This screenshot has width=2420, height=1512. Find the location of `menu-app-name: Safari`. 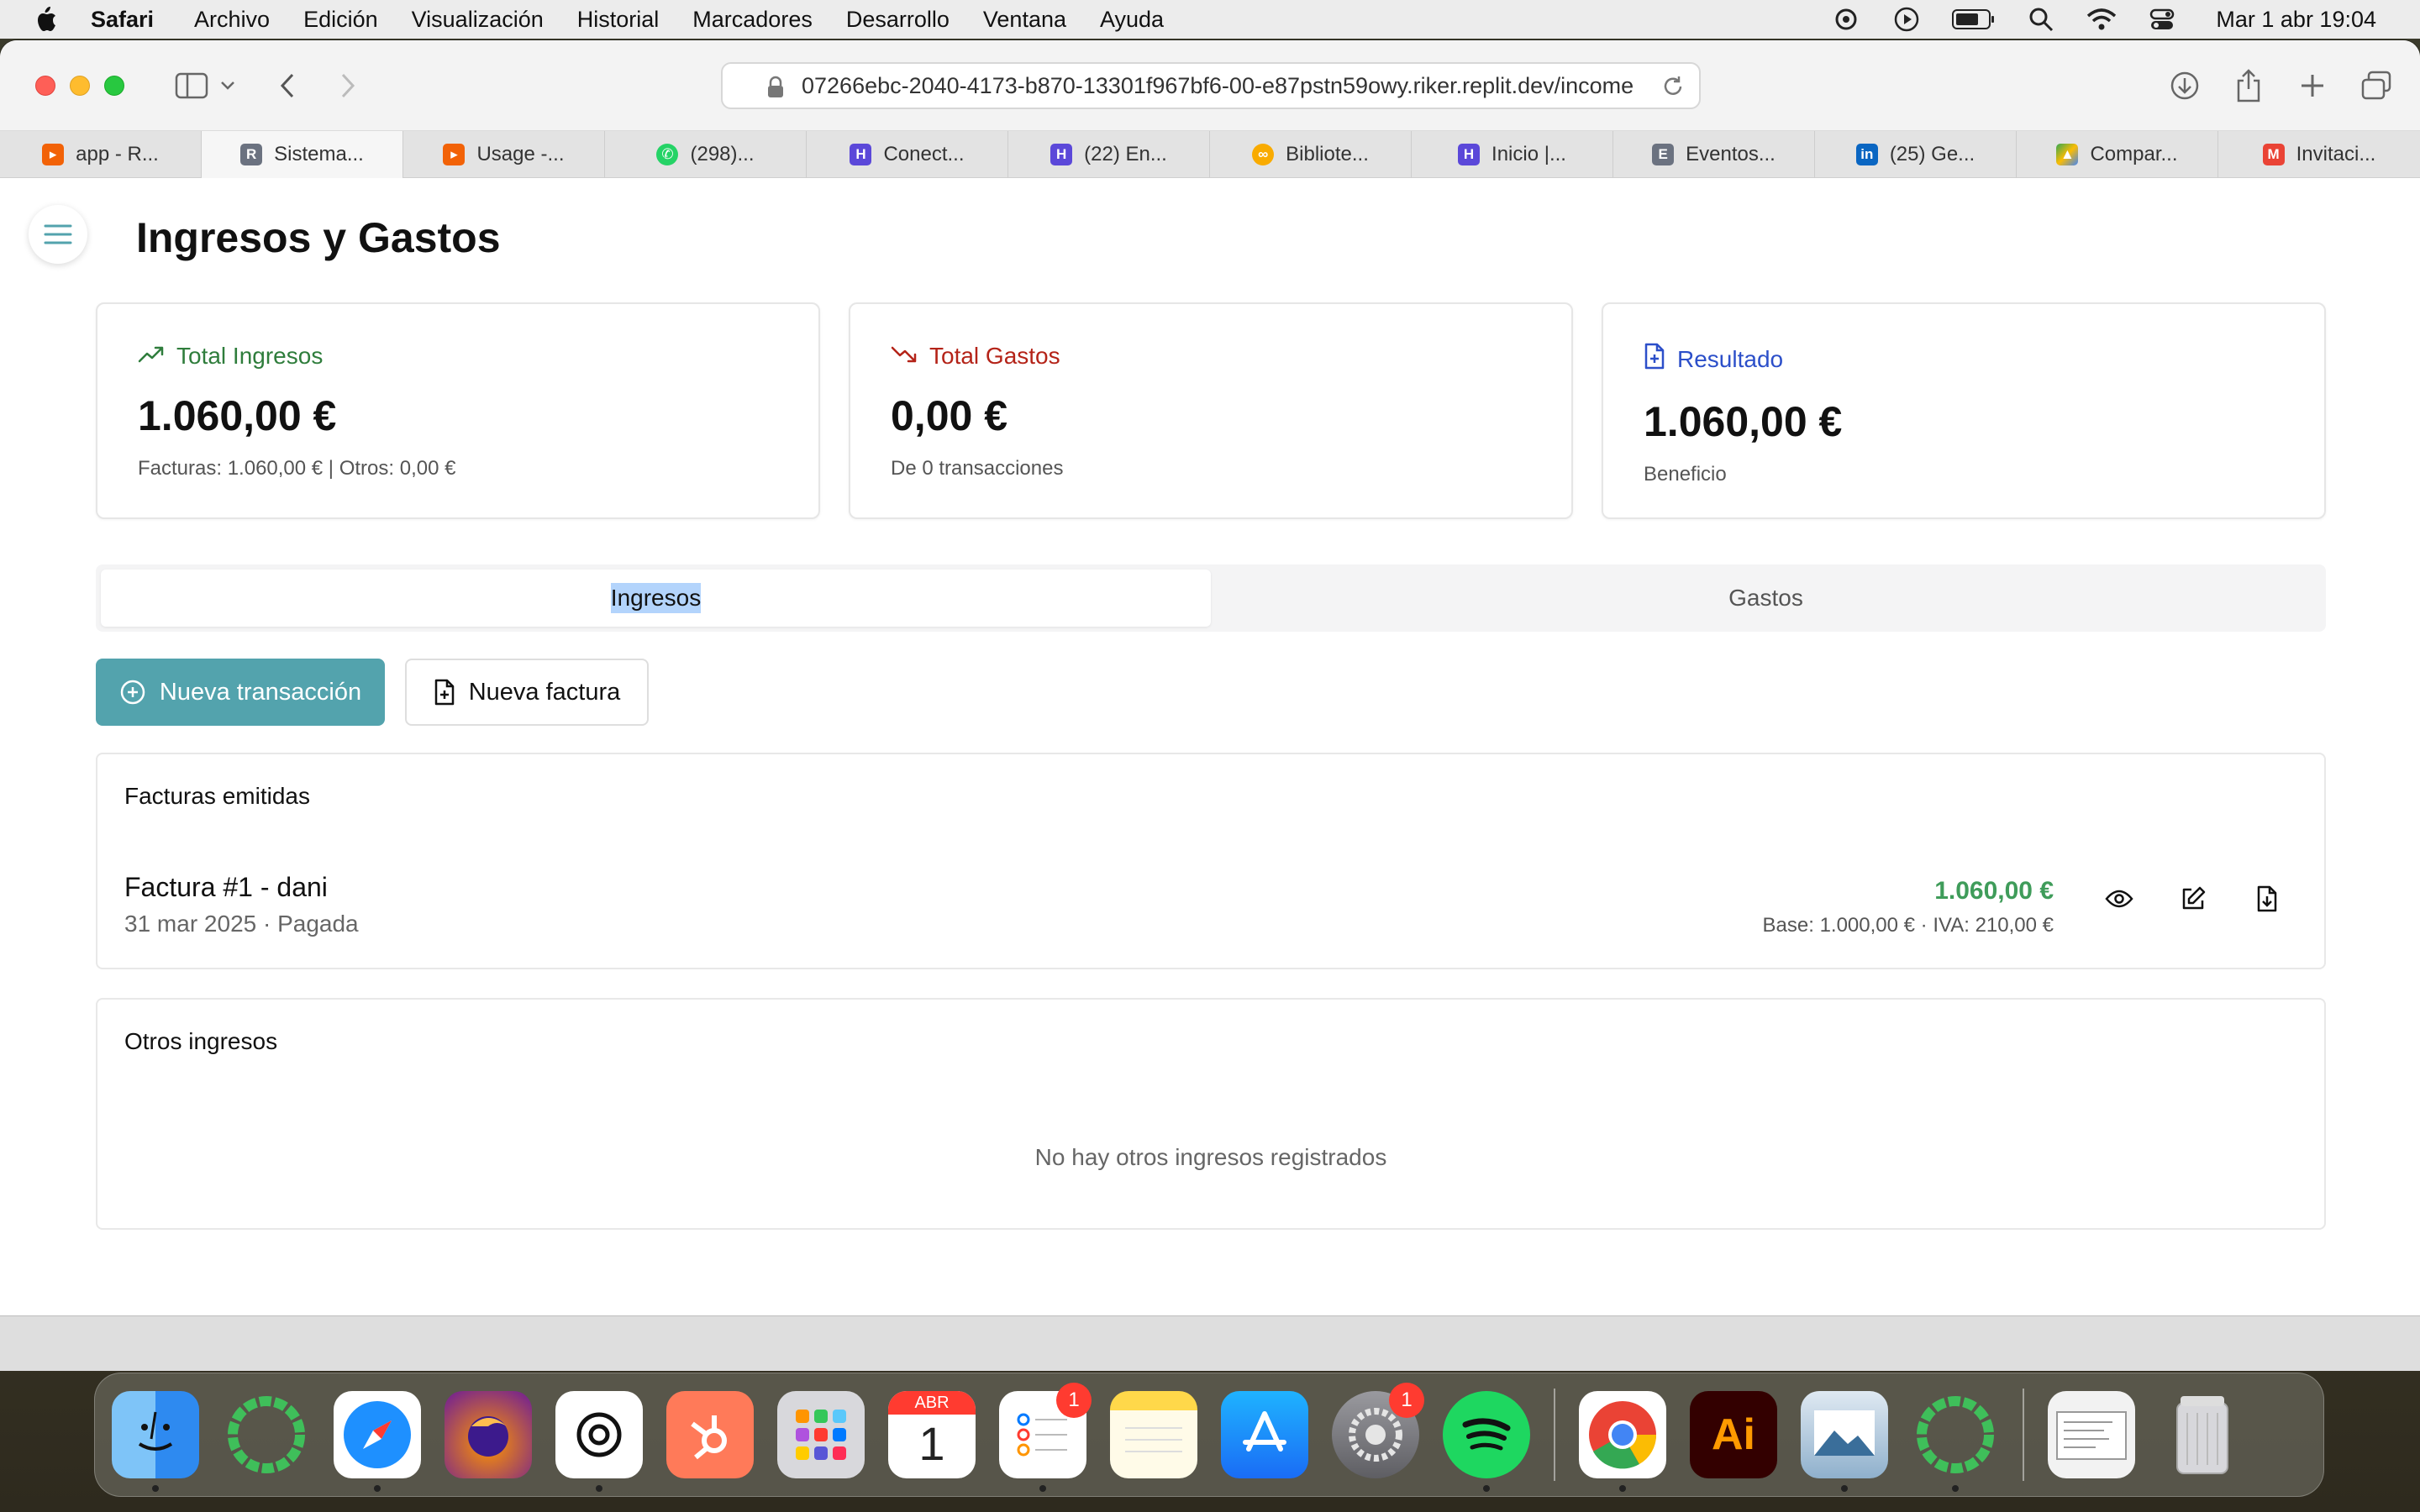

menu-app-name: Safari is located at coordinates (123, 20).